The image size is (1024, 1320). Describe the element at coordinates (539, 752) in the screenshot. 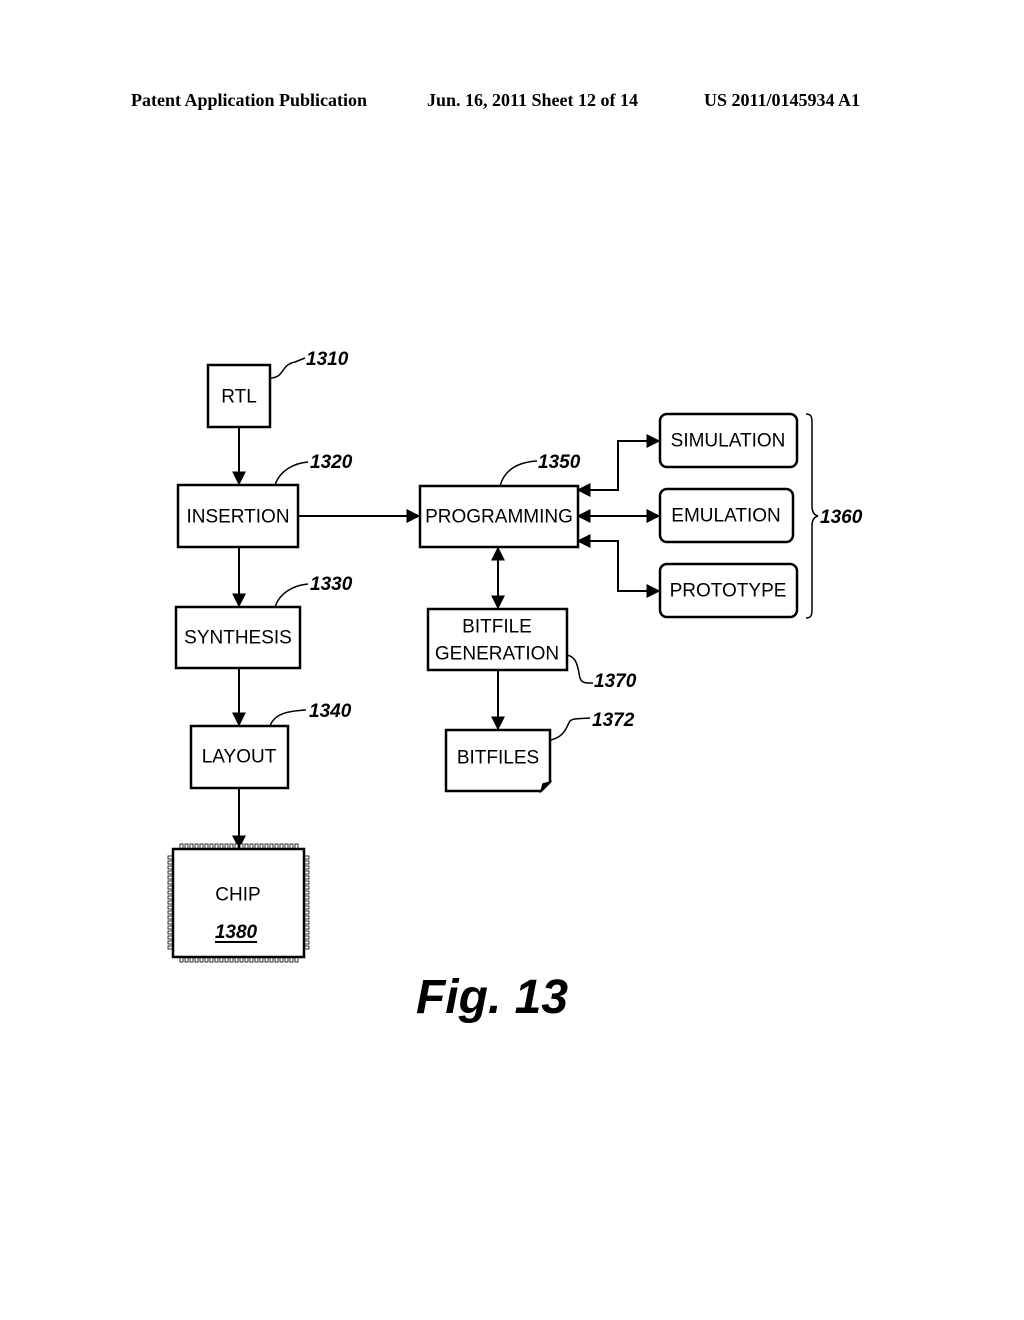

I see `node-bitfiles: BITFILES 1372` at that location.